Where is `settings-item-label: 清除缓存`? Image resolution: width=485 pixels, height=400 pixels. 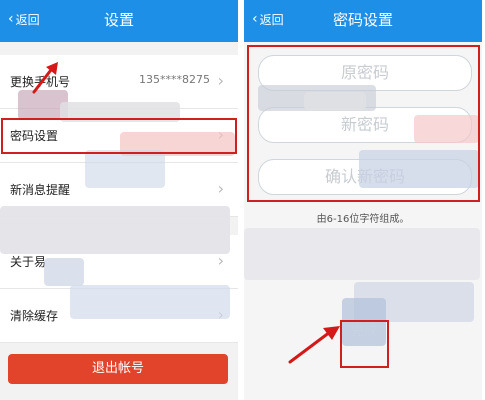 settings-item-label: 清除缓存 is located at coordinates (34, 316).